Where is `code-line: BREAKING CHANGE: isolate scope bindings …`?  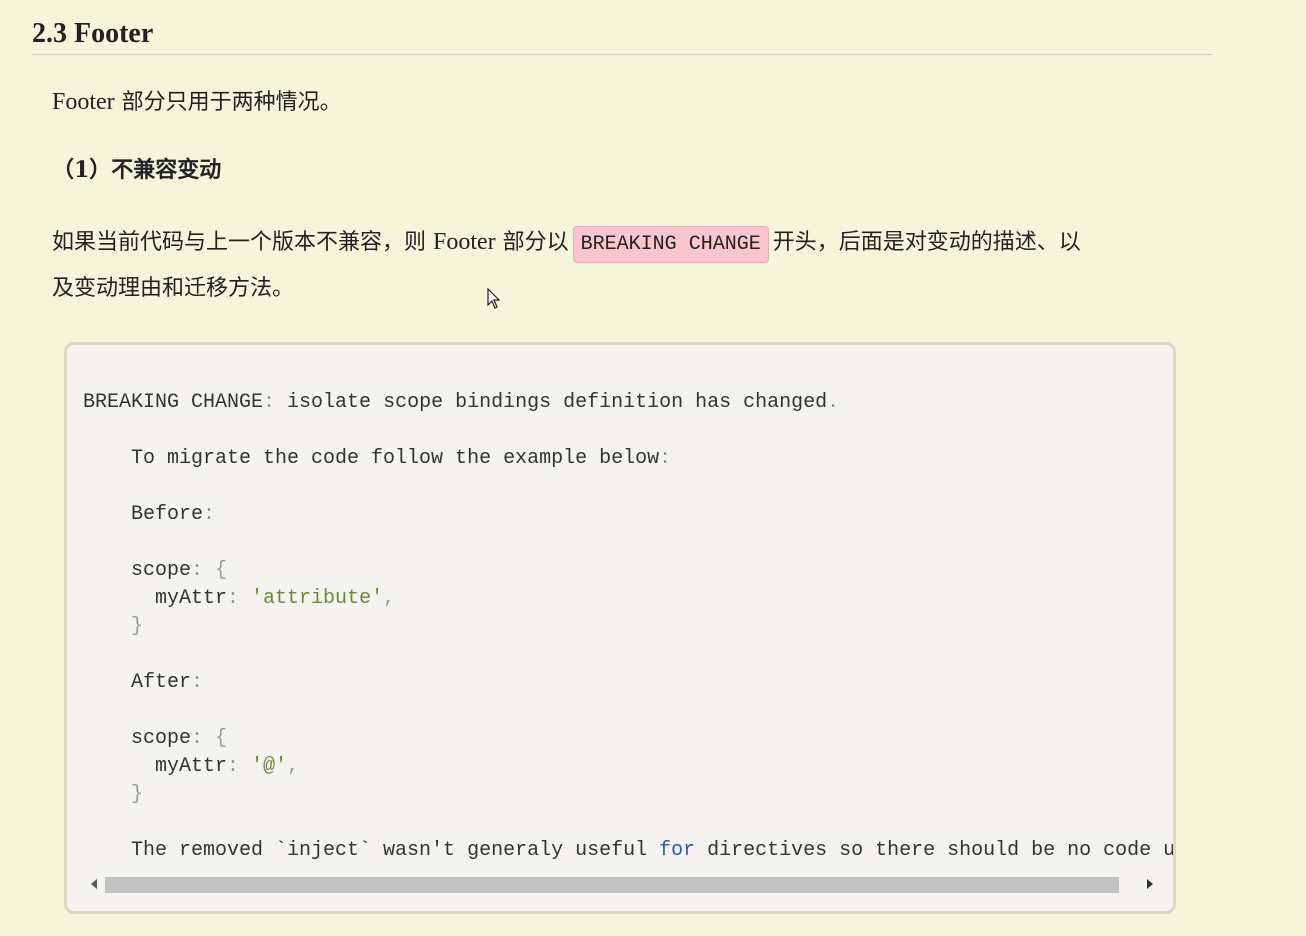
code-line: BREAKING CHANGE: isolate scope bindings … is located at coordinates (461, 402).